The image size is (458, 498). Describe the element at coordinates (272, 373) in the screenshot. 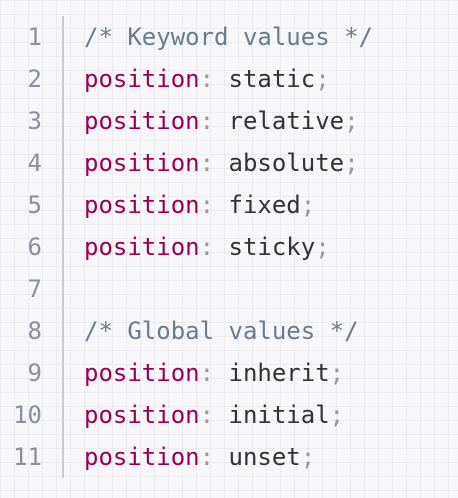

I see `property-value: inherit` at that location.